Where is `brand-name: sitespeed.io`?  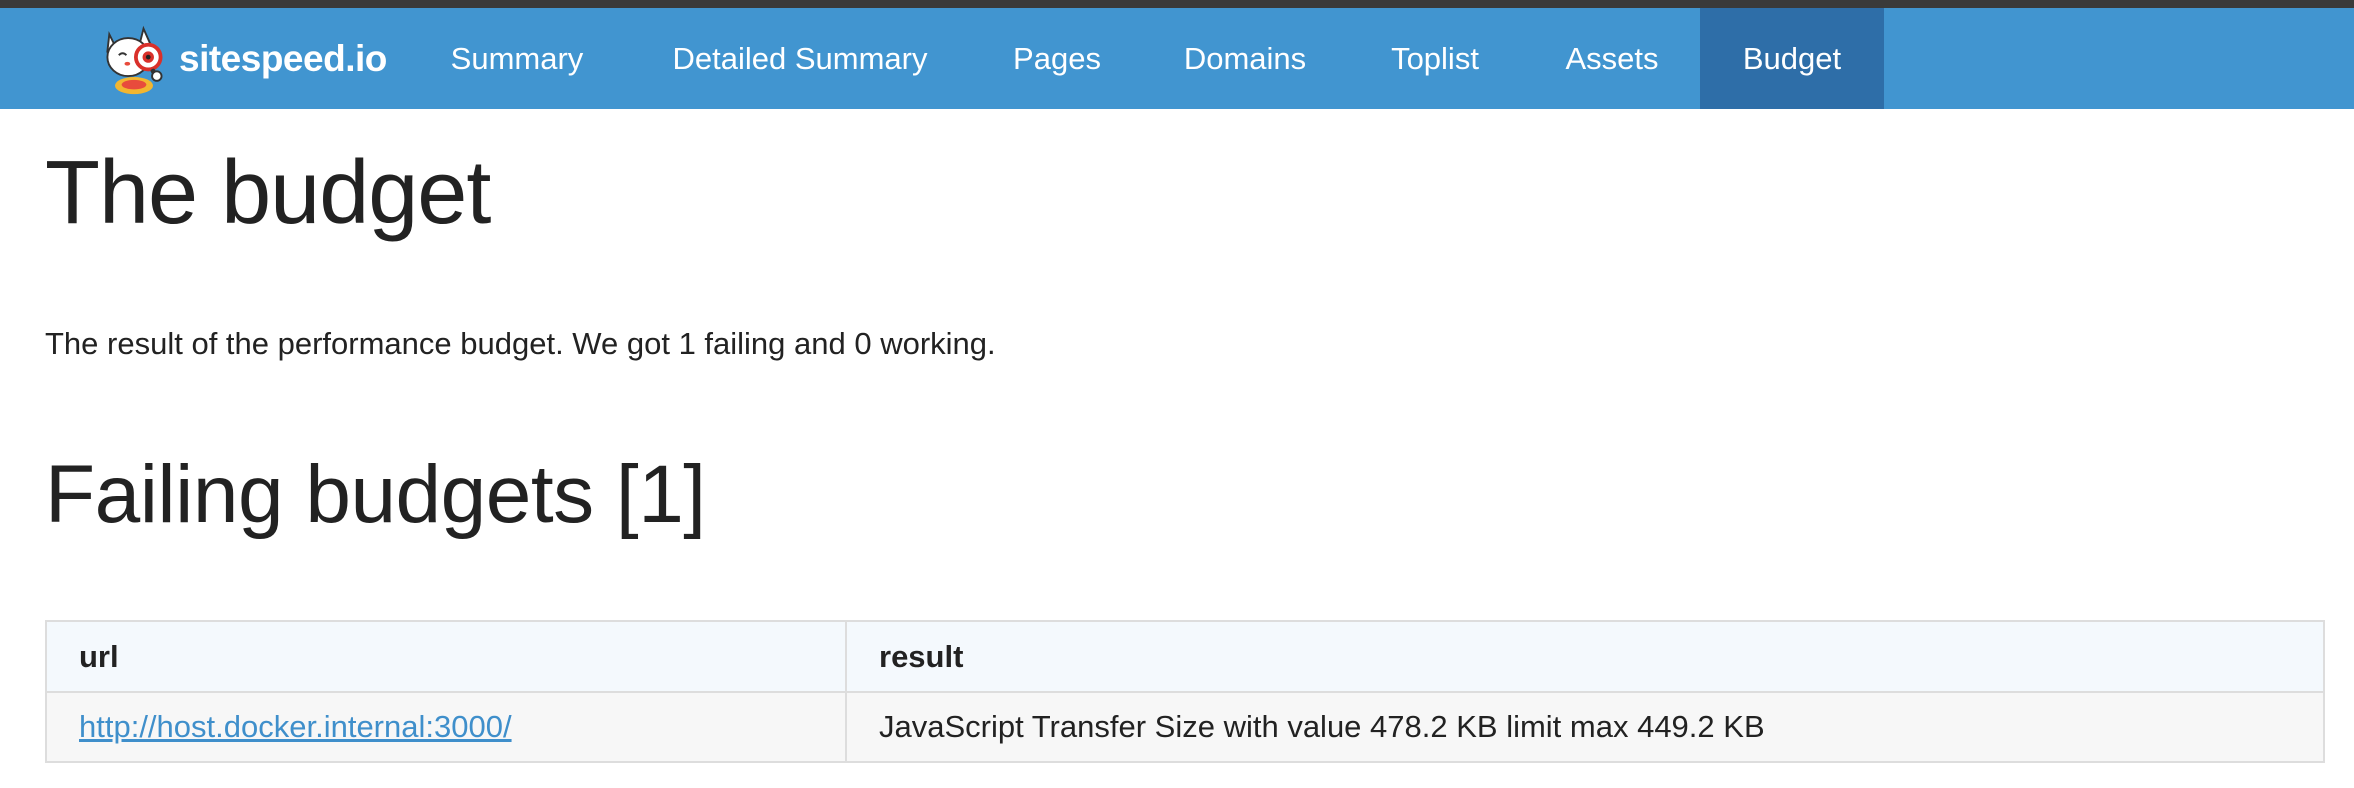 brand-name: sitespeed.io is located at coordinates (283, 58).